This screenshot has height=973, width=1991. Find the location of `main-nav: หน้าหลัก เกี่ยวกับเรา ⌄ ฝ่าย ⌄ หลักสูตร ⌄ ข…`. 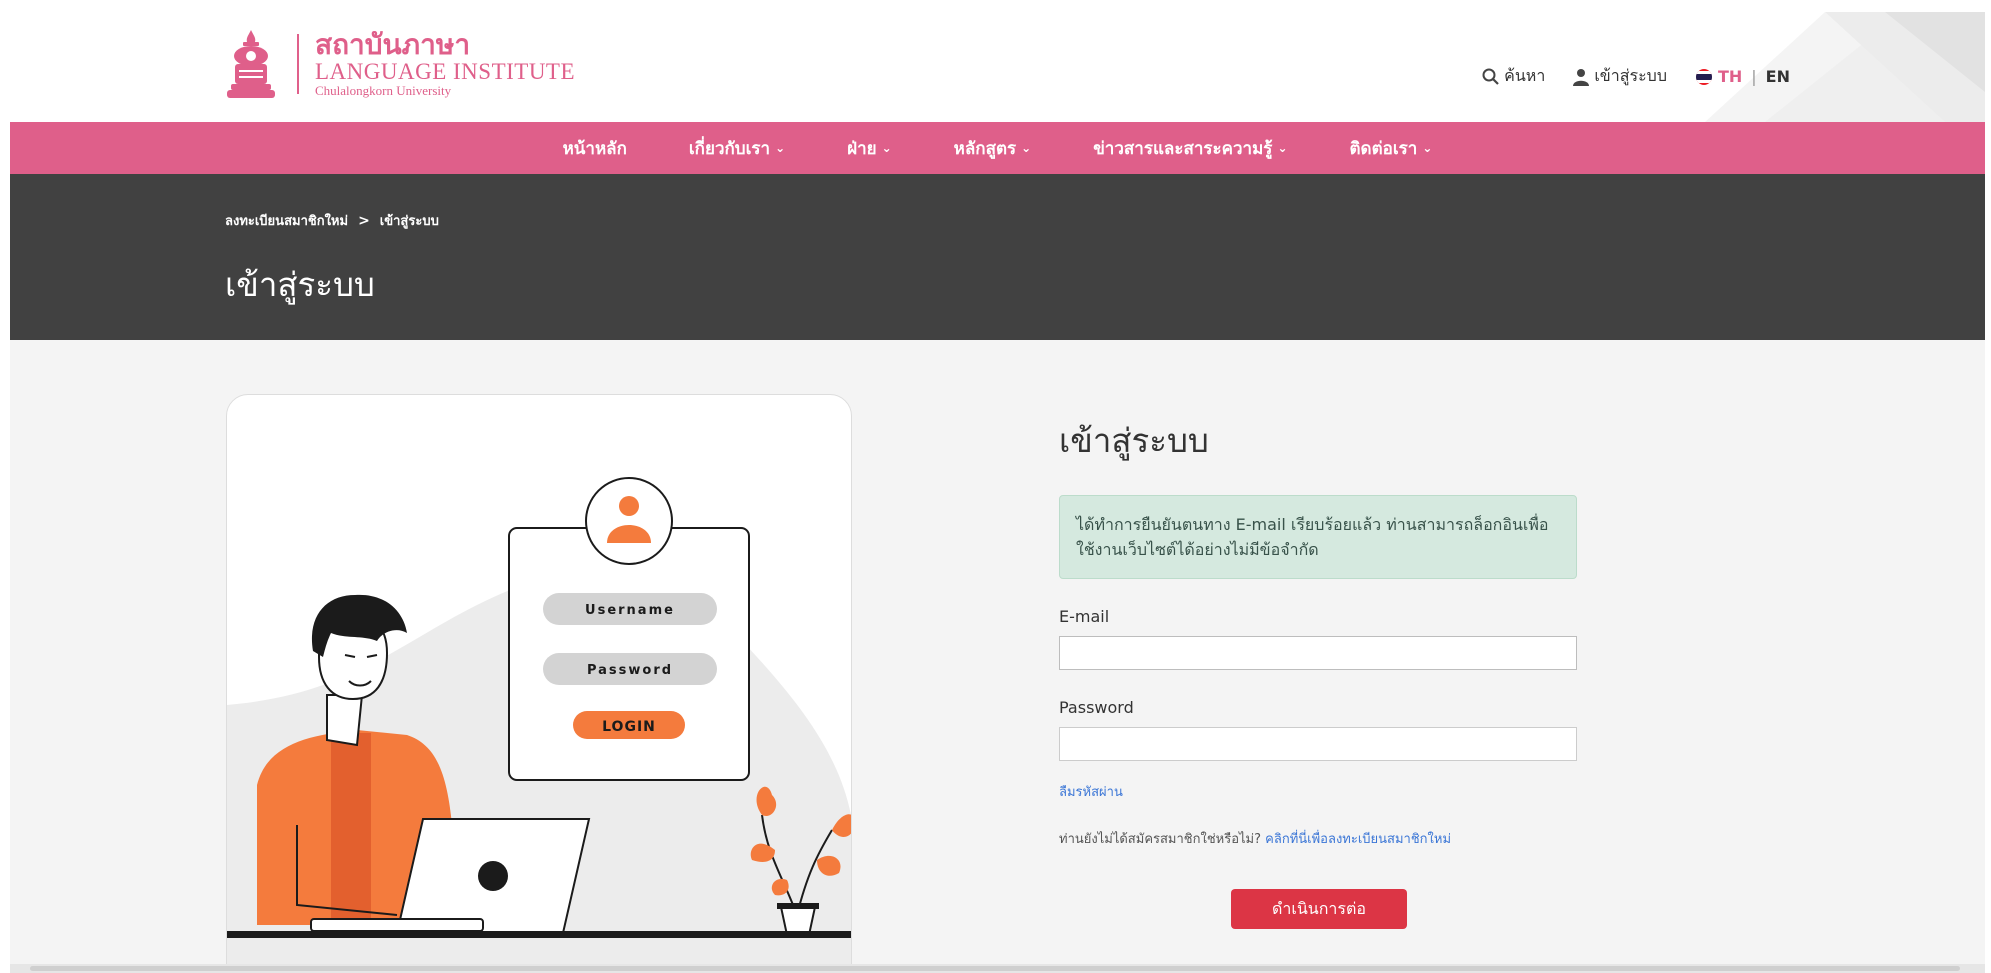

main-nav: หน้าหลัก เกี่ยวกับเรา ⌄ ฝ่าย ⌄ หลักสูตร ⌄ ข… is located at coordinates (997, 148).